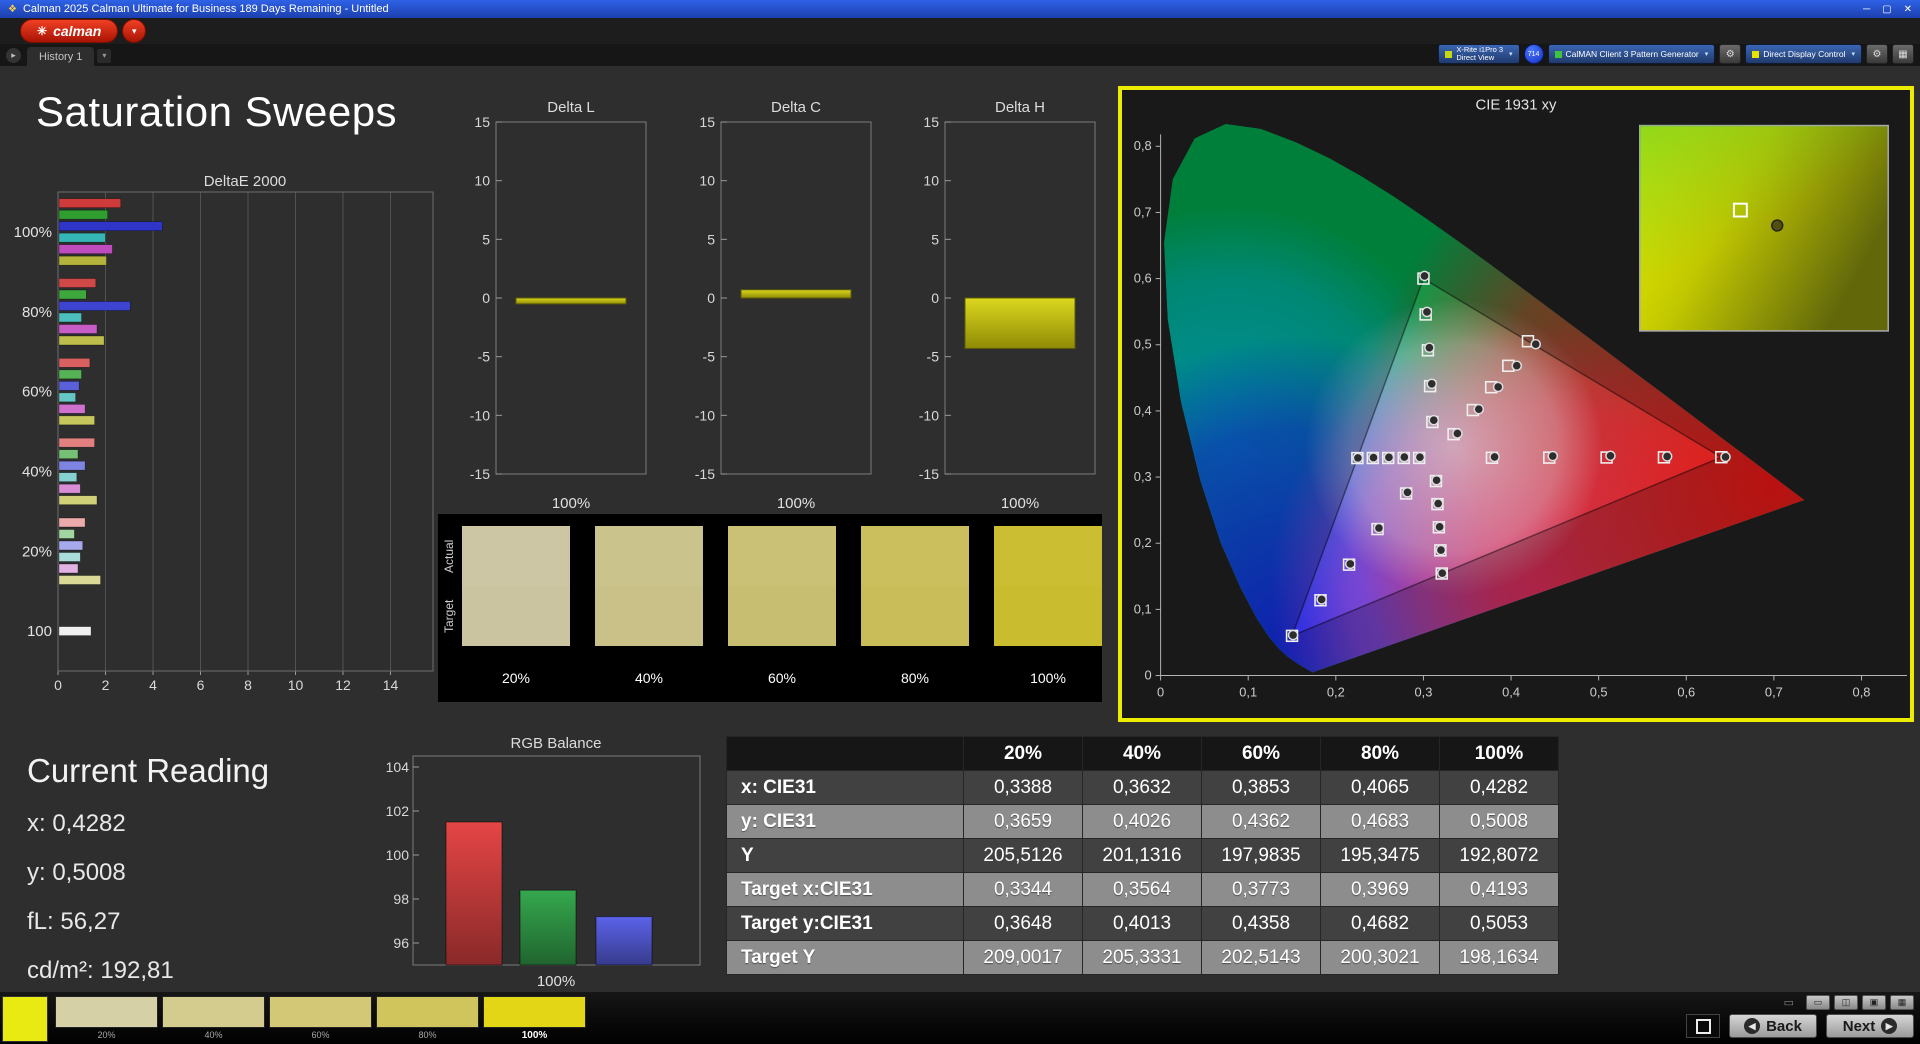 Image resolution: width=1920 pixels, height=1044 pixels. What do you see at coordinates (1870, 1026) in the screenshot?
I see `next-button: Next ▶` at bounding box center [1870, 1026].